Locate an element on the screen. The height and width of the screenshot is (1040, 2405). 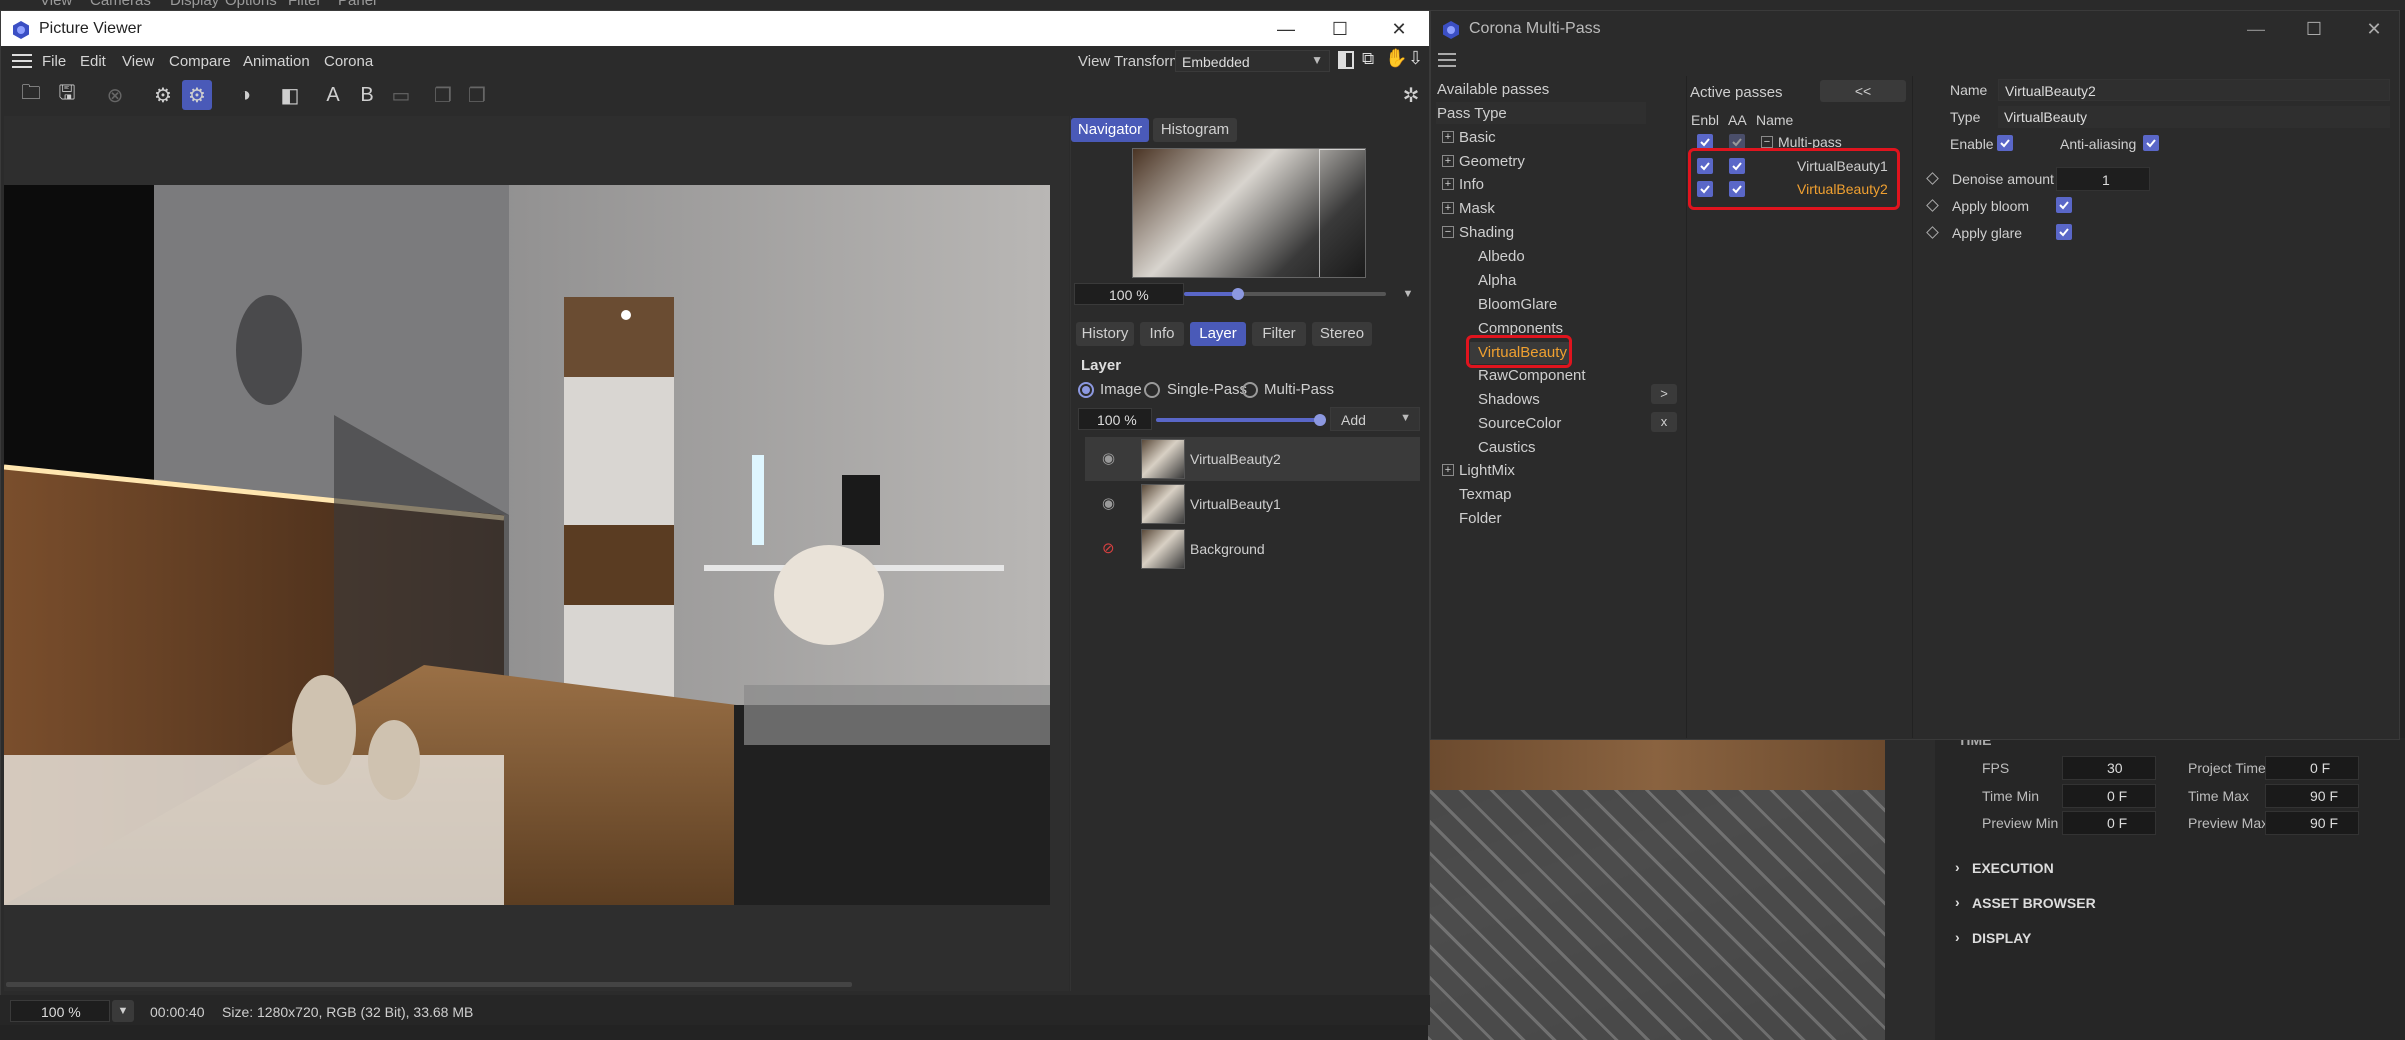
navigator-zoom-field: 100 % is located at coordinates (1129, 294).